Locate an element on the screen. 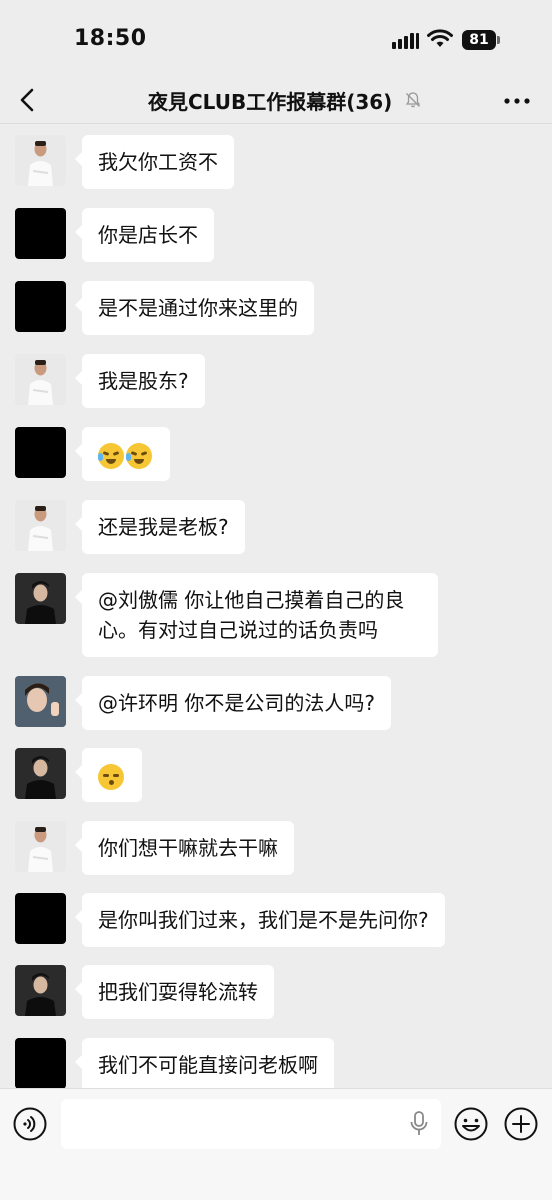 The image size is (552, 1200). chat-title: 夜見CLUB工作报幕群(36) is located at coordinates (270, 102).